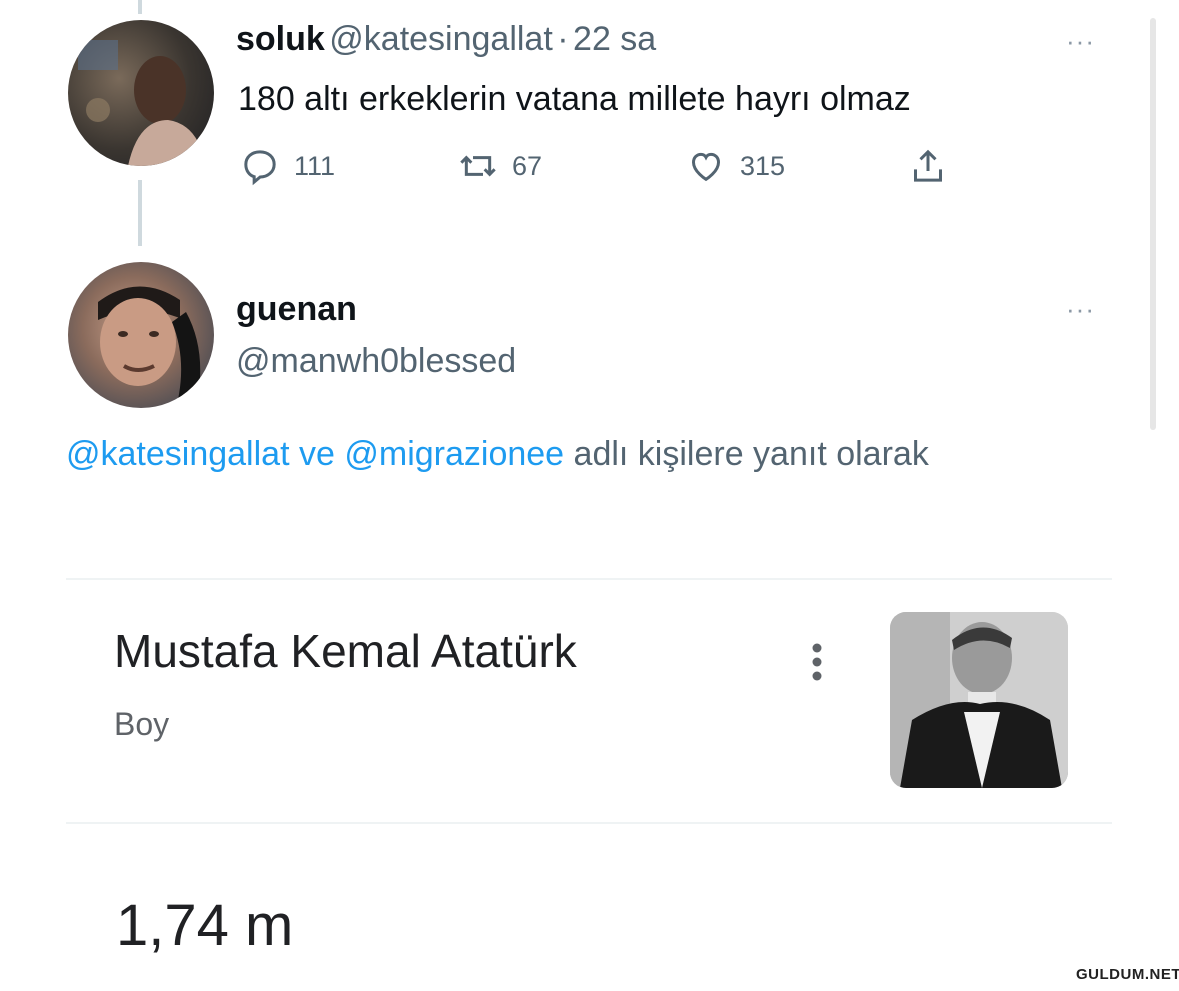 The width and height of the screenshot is (1179, 991). I want to click on share-button, so click(928, 166).